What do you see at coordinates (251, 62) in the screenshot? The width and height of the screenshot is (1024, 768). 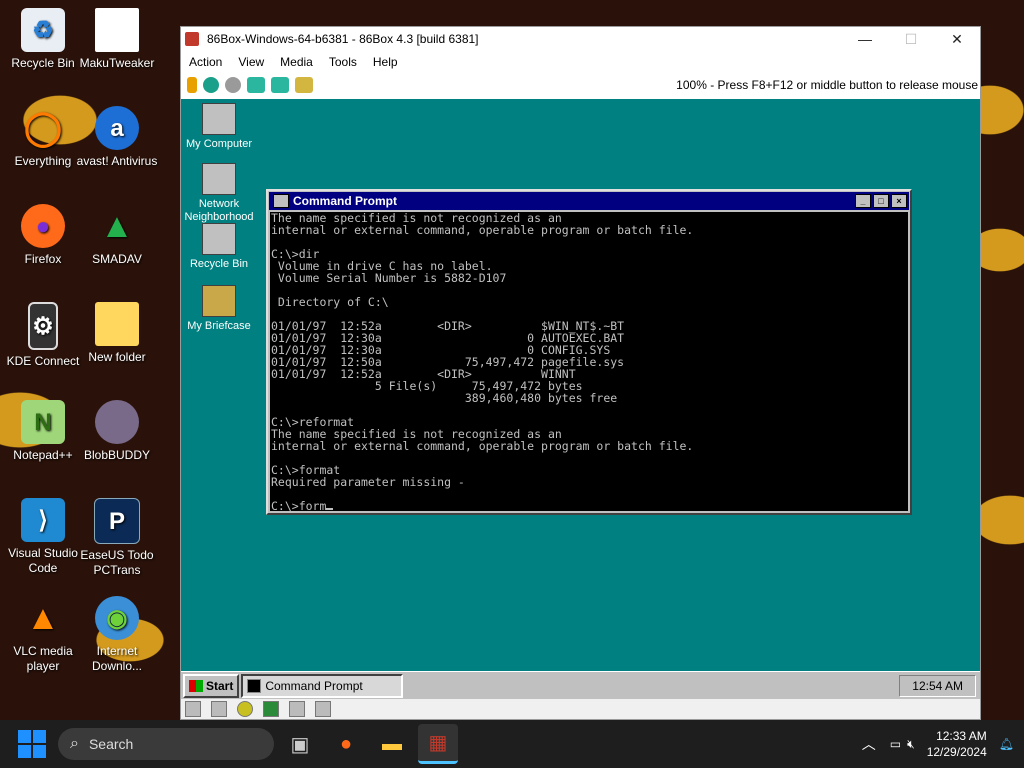 I see `menu-view: View` at bounding box center [251, 62].